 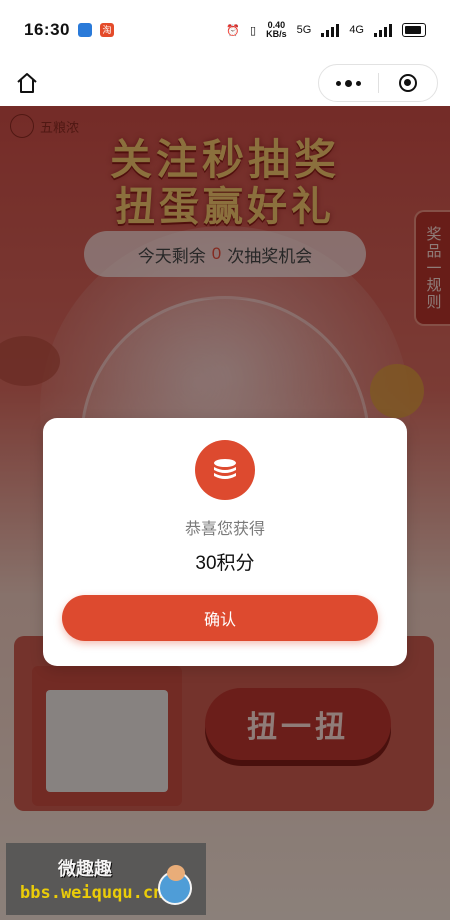 I want to click on reward-subtitle: 恭喜您获得, so click(x=224, y=529).